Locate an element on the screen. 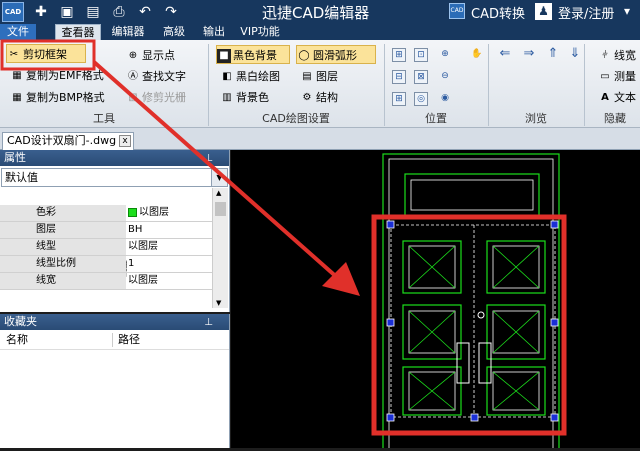  tab-file: 文件 is located at coordinates (18, 32).